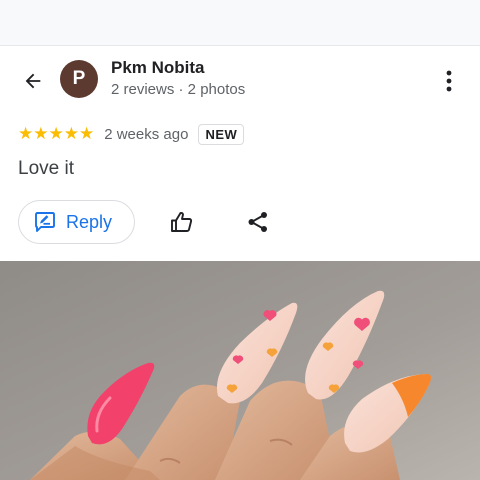 This screenshot has width=480, height=480. Describe the element at coordinates (89, 221) in the screenshot. I see `reply-label: Reply` at that location.